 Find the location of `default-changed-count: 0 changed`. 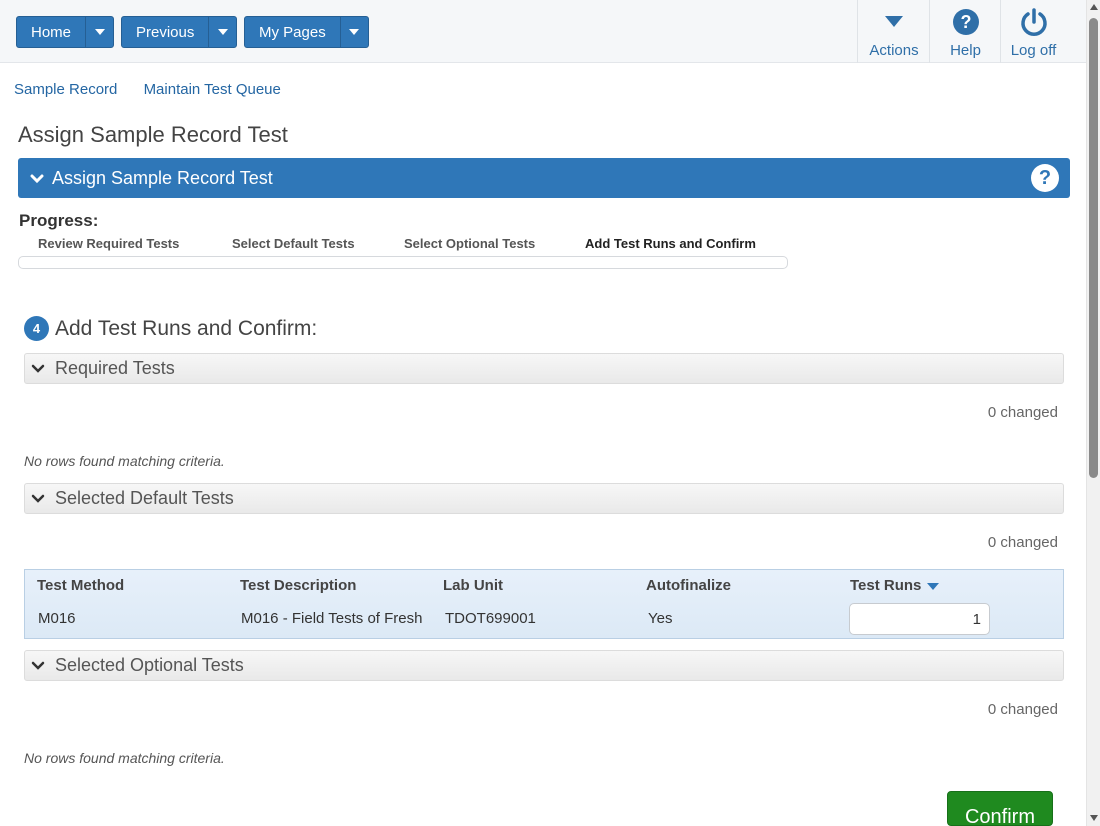

default-changed-count: 0 changed is located at coordinates (1022, 542).